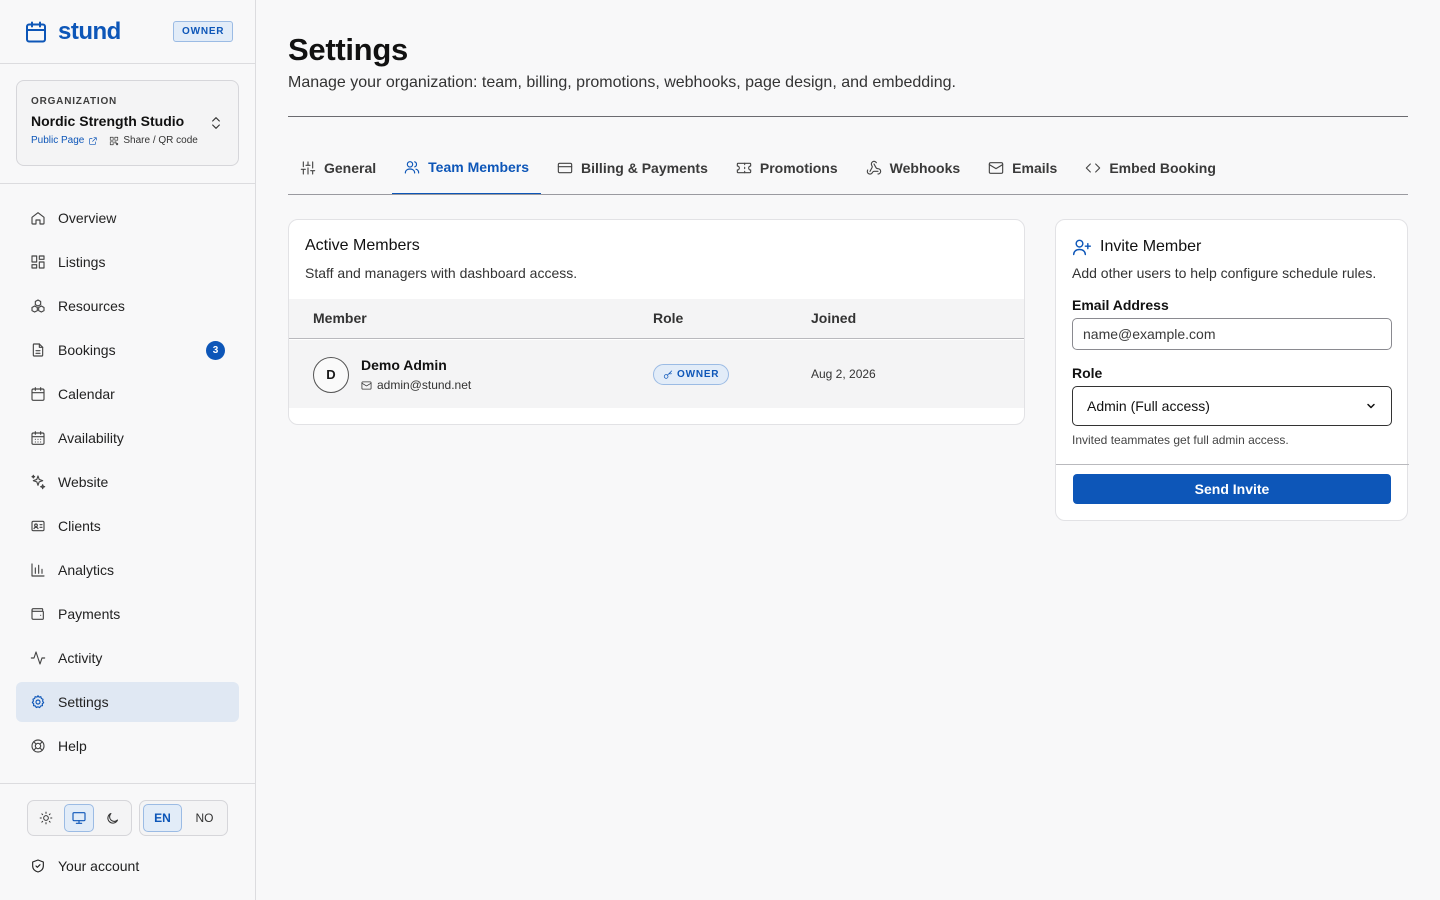 This screenshot has width=1440, height=900. I want to click on column-member: Member, so click(340, 318).